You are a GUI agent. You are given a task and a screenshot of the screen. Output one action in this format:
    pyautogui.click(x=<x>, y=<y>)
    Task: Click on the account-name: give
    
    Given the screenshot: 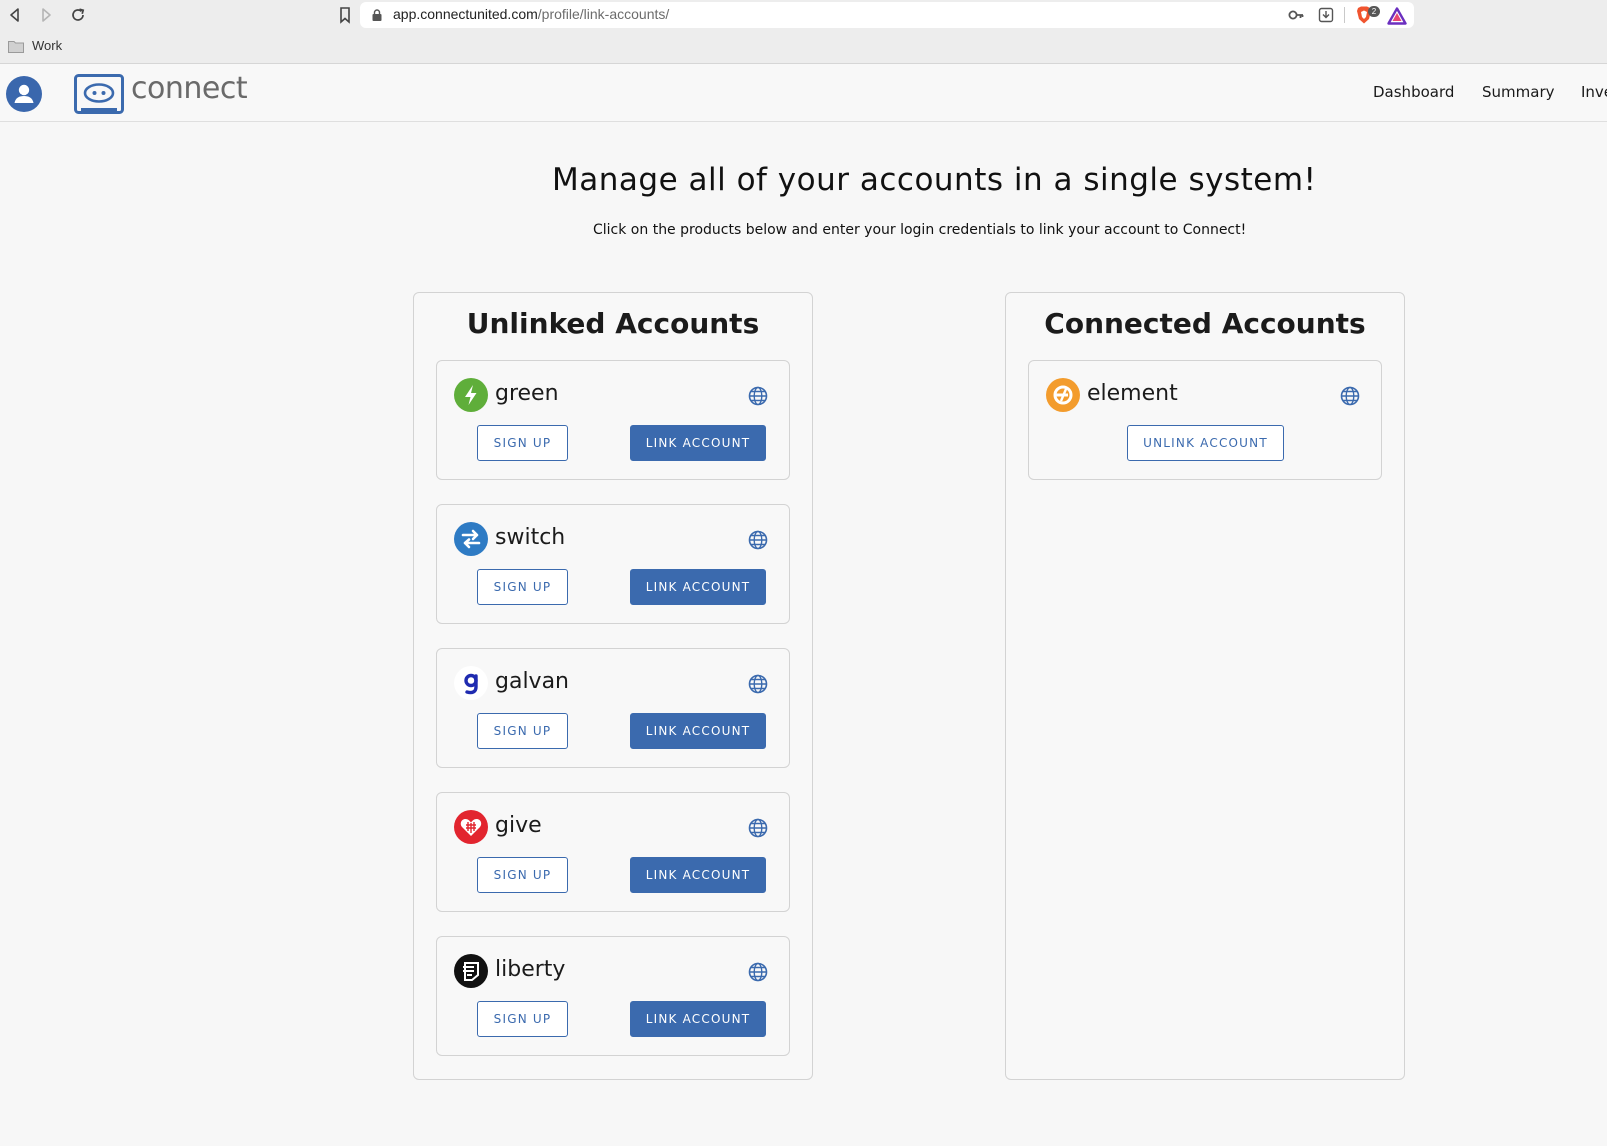 What is the action you would take?
    pyautogui.click(x=518, y=825)
    